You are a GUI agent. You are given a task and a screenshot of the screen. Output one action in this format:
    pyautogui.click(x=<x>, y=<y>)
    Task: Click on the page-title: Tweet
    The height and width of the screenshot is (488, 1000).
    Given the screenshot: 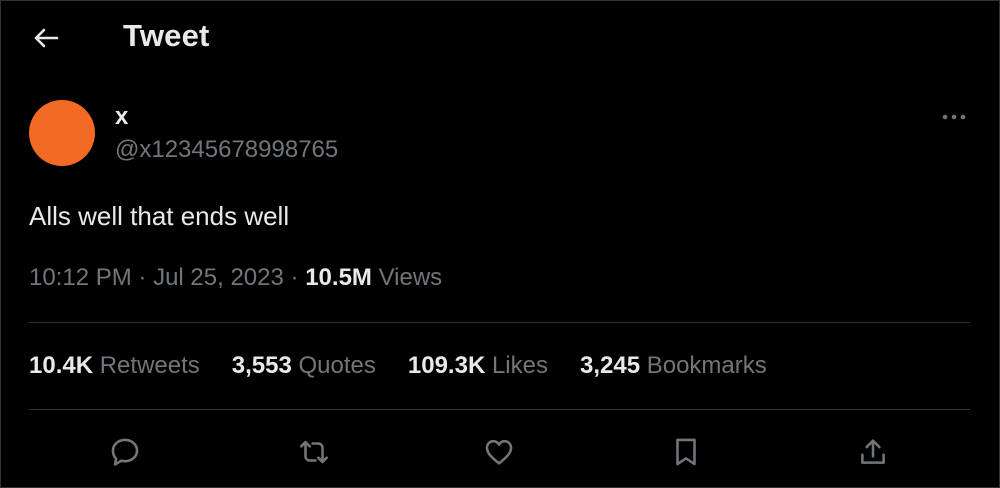 What is the action you would take?
    pyautogui.click(x=166, y=35)
    